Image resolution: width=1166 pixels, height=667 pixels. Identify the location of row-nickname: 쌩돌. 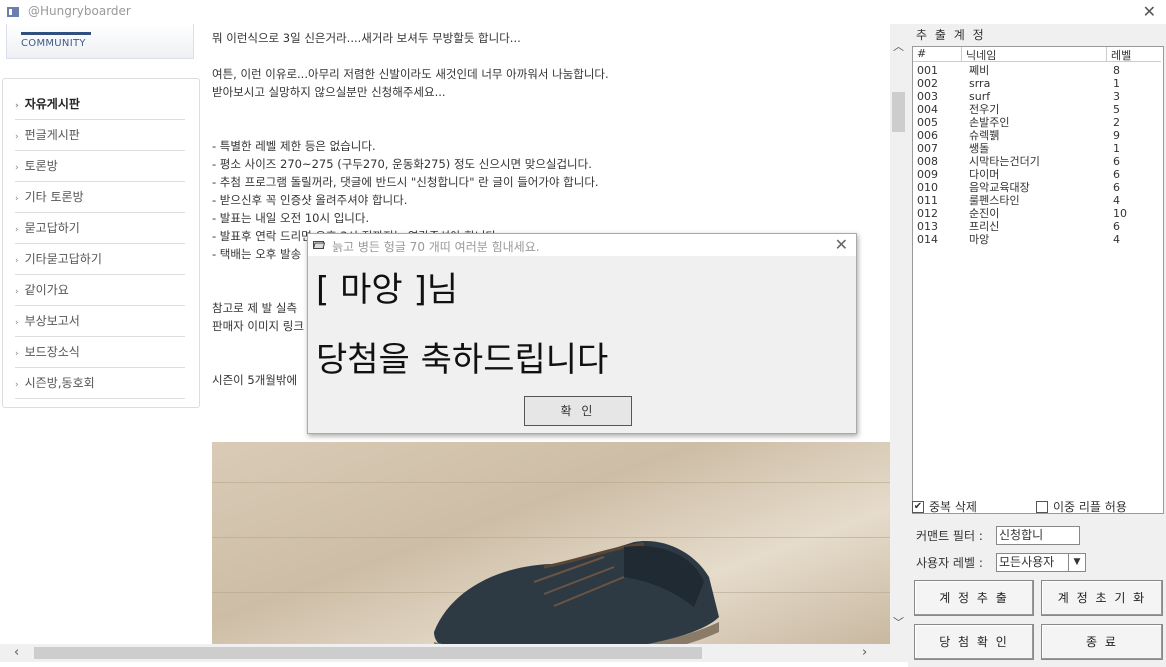
(979, 148).